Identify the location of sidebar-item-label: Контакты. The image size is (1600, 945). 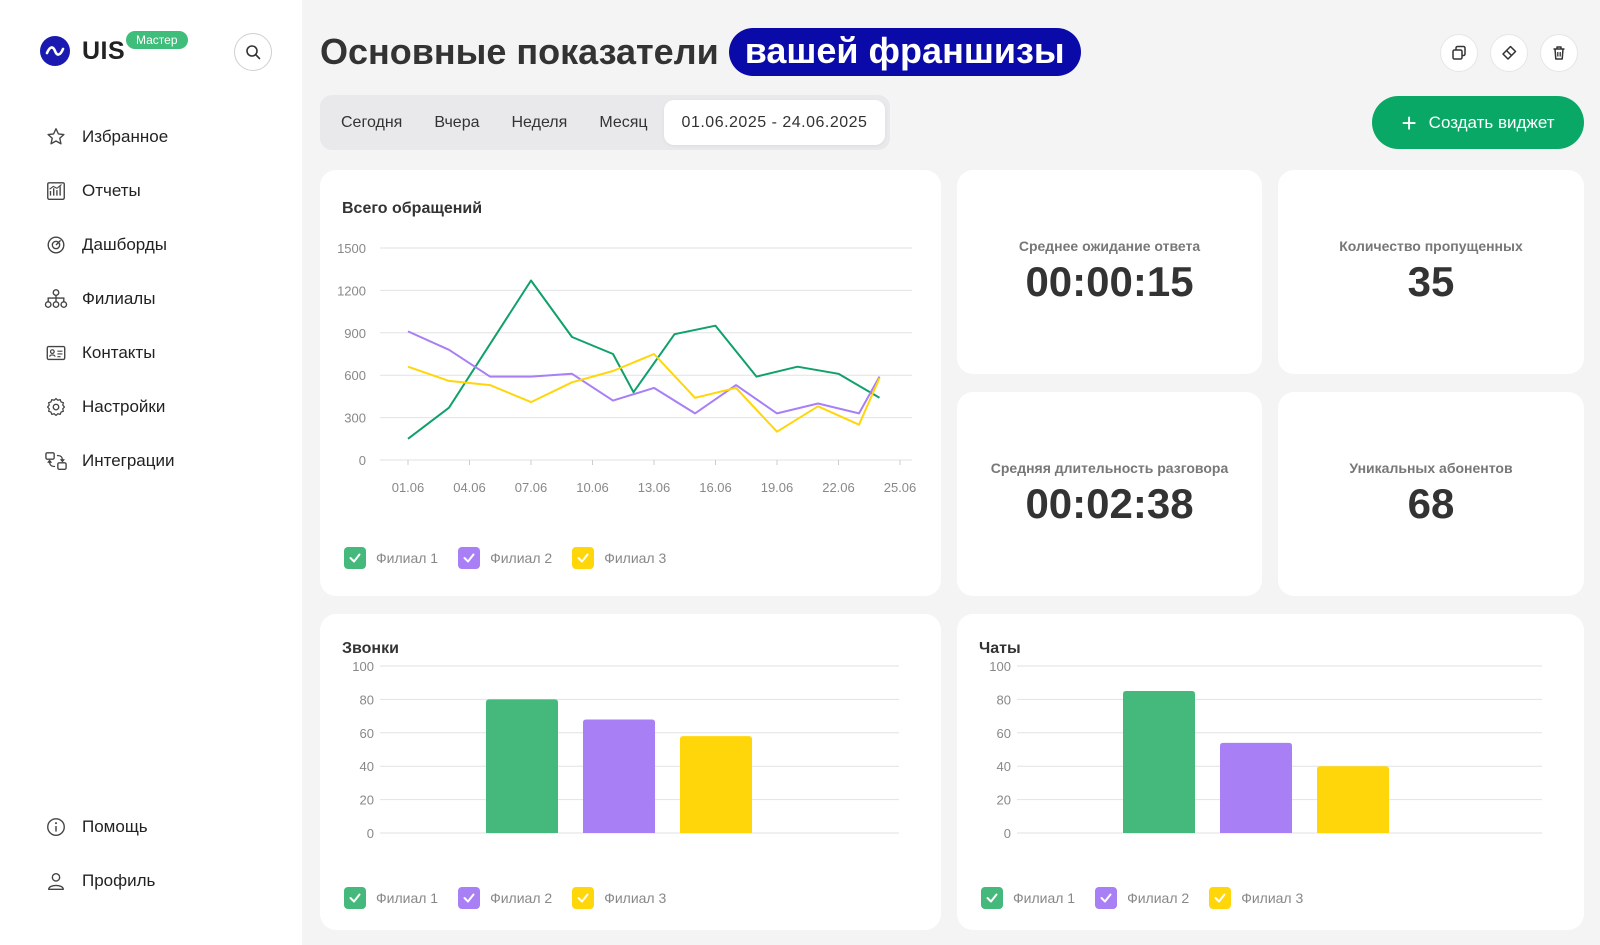
(119, 352).